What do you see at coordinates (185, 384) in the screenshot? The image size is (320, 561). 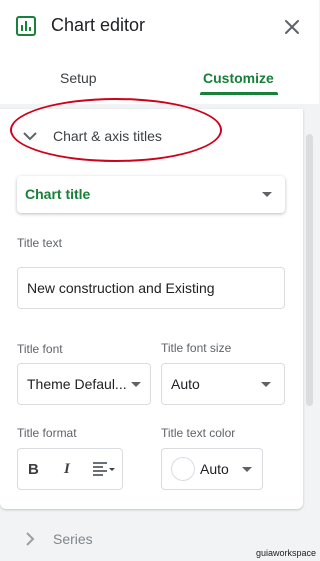 I see `title-font-size-value: Auto` at bounding box center [185, 384].